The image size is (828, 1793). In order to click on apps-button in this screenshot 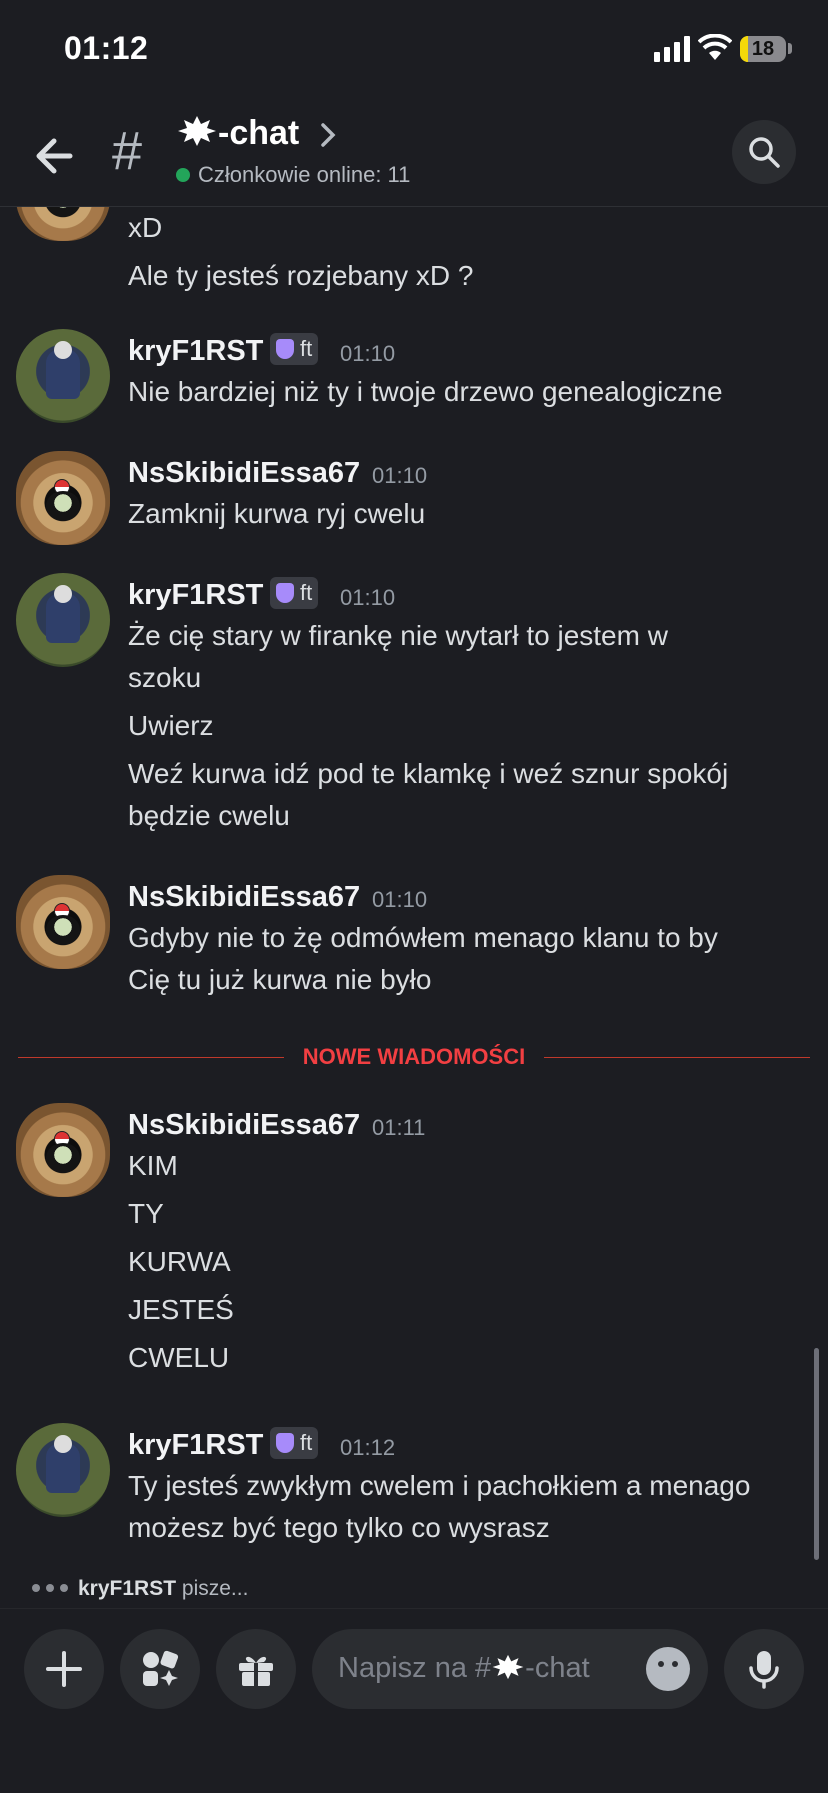, I will do `click(160, 1669)`.